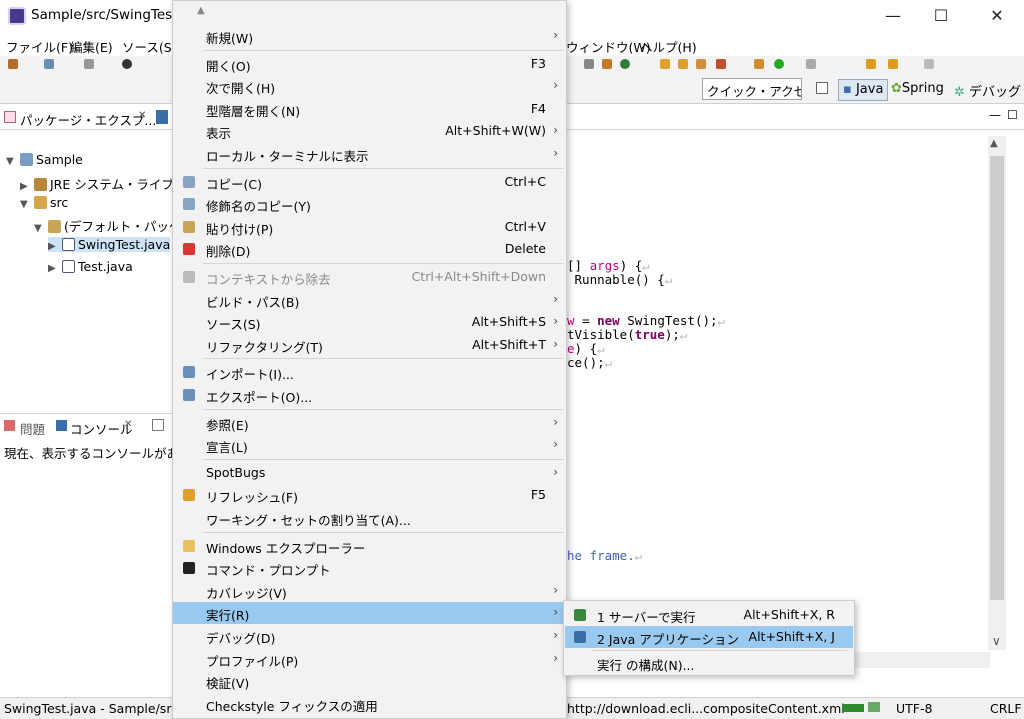 The width and height of the screenshot is (1024, 719). What do you see at coordinates (811, 64) in the screenshot?
I see `annotation-icon` at bounding box center [811, 64].